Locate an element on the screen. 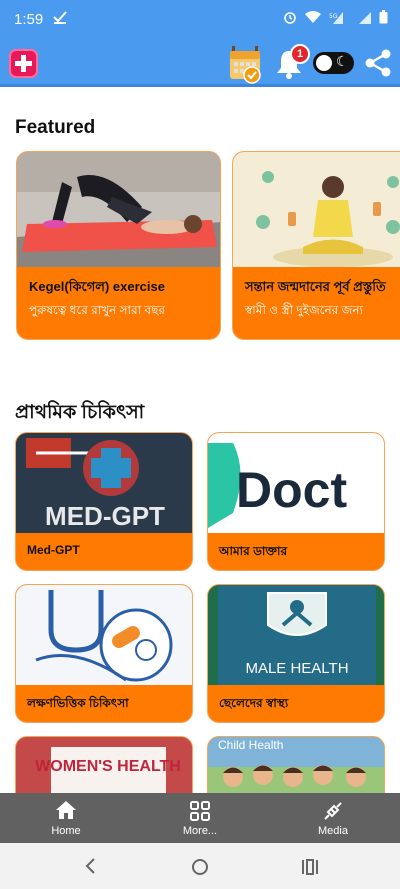  share-icon is located at coordinates (378, 63).